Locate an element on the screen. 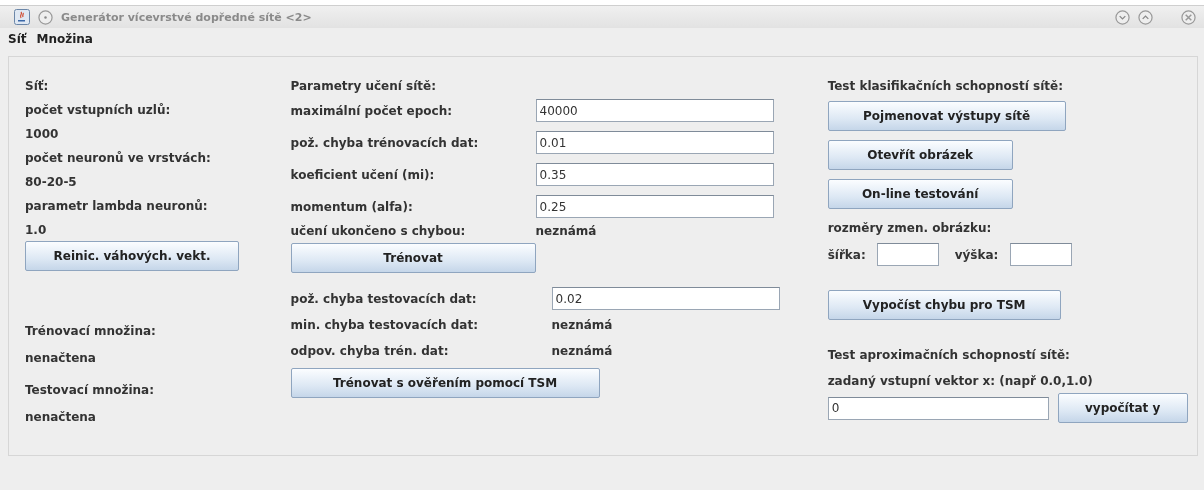 The image size is (1204, 490). input-field: 0.01 is located at coordinates (654, 142).